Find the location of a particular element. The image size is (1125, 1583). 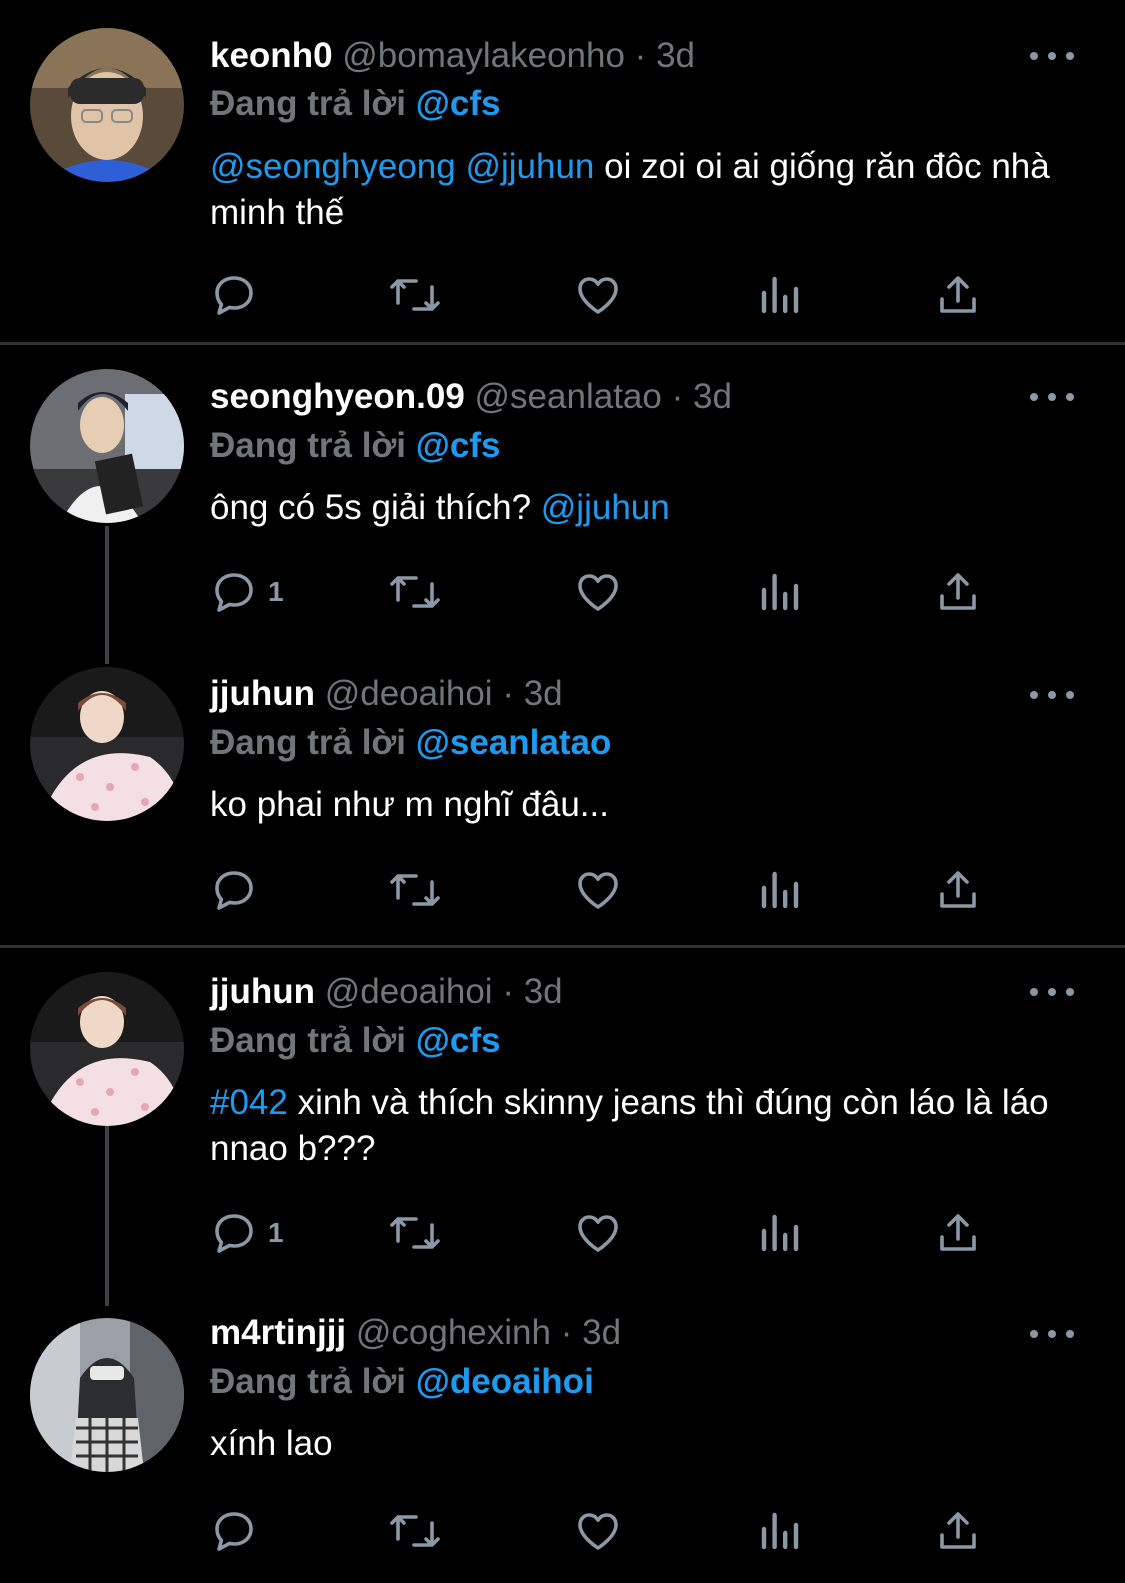

tweet-text: xính lao is located at coordinates (650, 1444).